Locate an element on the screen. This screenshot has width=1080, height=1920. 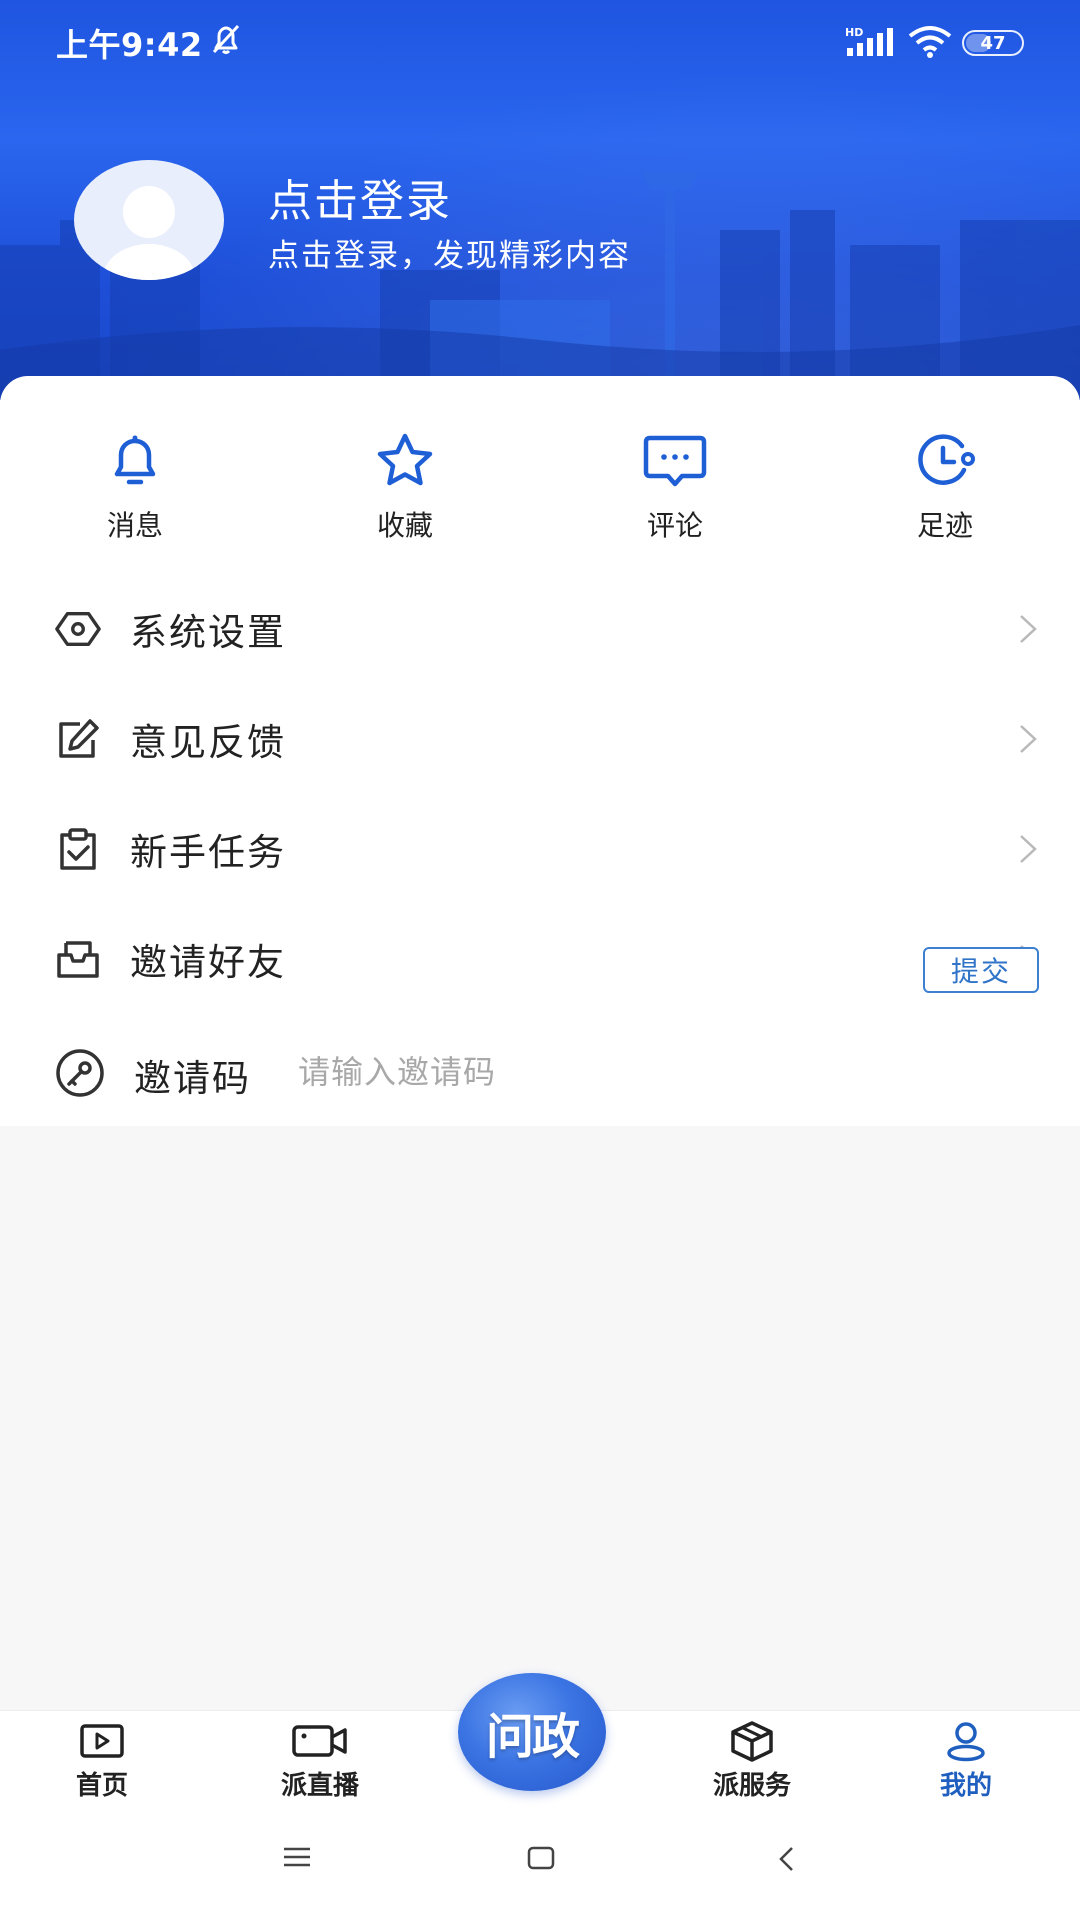
login-subtitle: 点击登录，发现精彩内容 is located at coordinates (449, 252).